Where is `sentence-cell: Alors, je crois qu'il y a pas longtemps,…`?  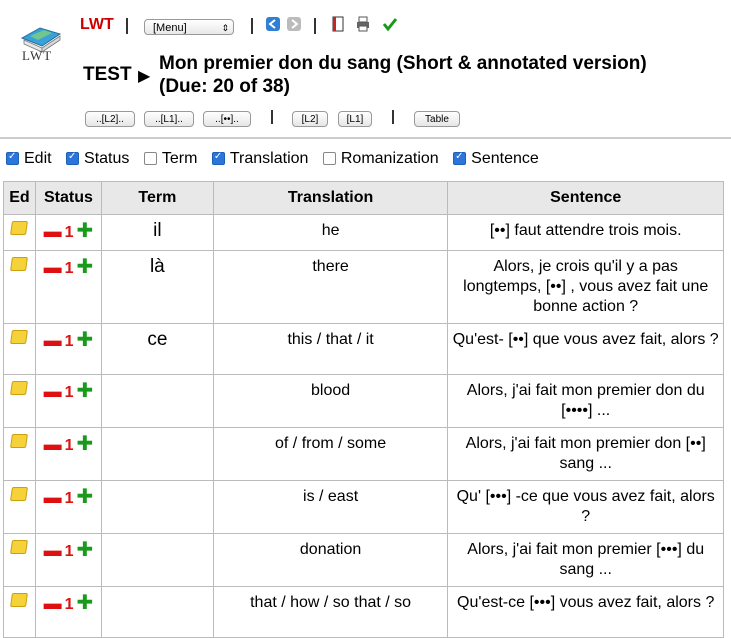
sentence-cell: Alors, je crois qu'il y a pas longtemps,… is located at coordinates (585, 287).